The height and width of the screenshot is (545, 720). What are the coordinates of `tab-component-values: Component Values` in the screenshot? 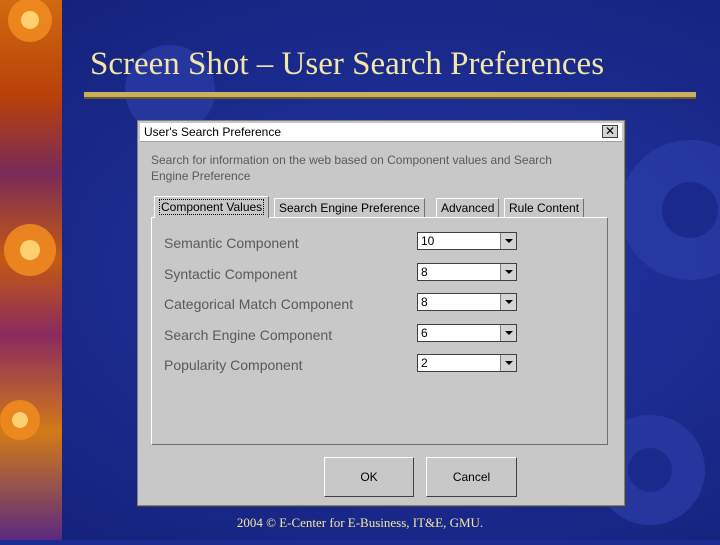 It's located at (212, 207).